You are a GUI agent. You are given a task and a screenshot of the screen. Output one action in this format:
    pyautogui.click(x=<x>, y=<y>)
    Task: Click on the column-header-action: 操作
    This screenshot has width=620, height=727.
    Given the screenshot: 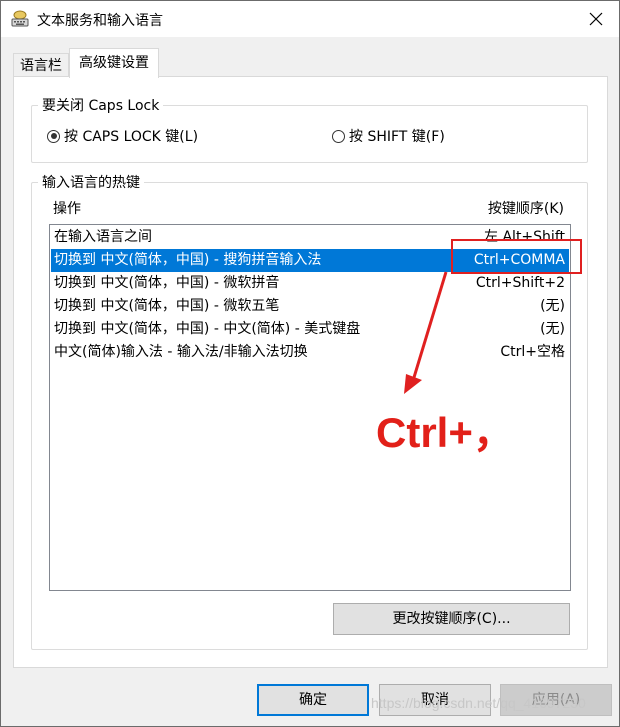 What is the action you would take?
    pyautogui.click(x=67, y=209)
    